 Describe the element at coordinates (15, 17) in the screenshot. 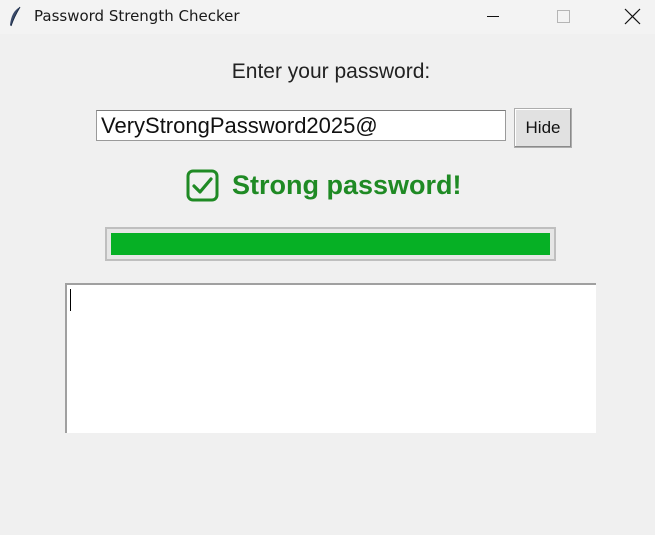

I see `feather-icon` at that location.